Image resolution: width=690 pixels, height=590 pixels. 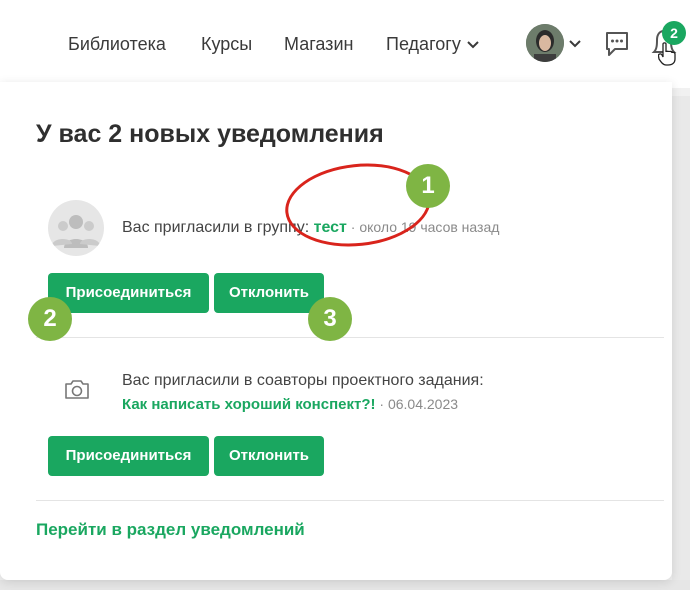 What do you see at coordinates (473, 45) in the screenshot?
I see `chevron-down-icon` at bounding box center [473, 45].